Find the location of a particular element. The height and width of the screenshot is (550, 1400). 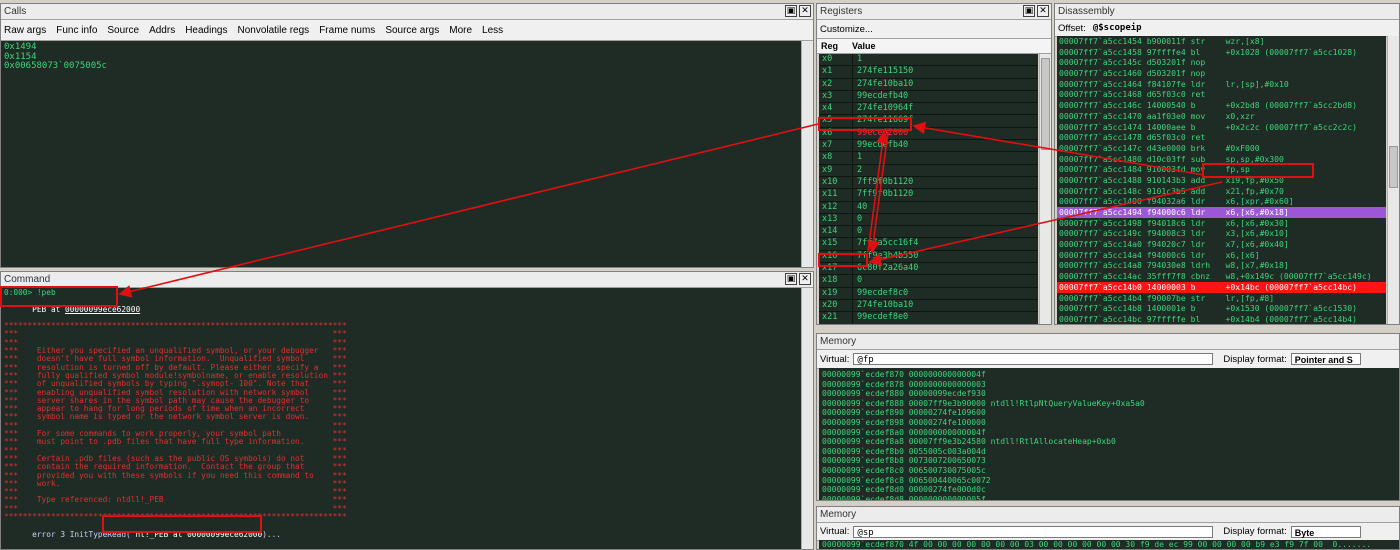

register-row: x7 99ecdefb40 is located at coordinates (928, 146).